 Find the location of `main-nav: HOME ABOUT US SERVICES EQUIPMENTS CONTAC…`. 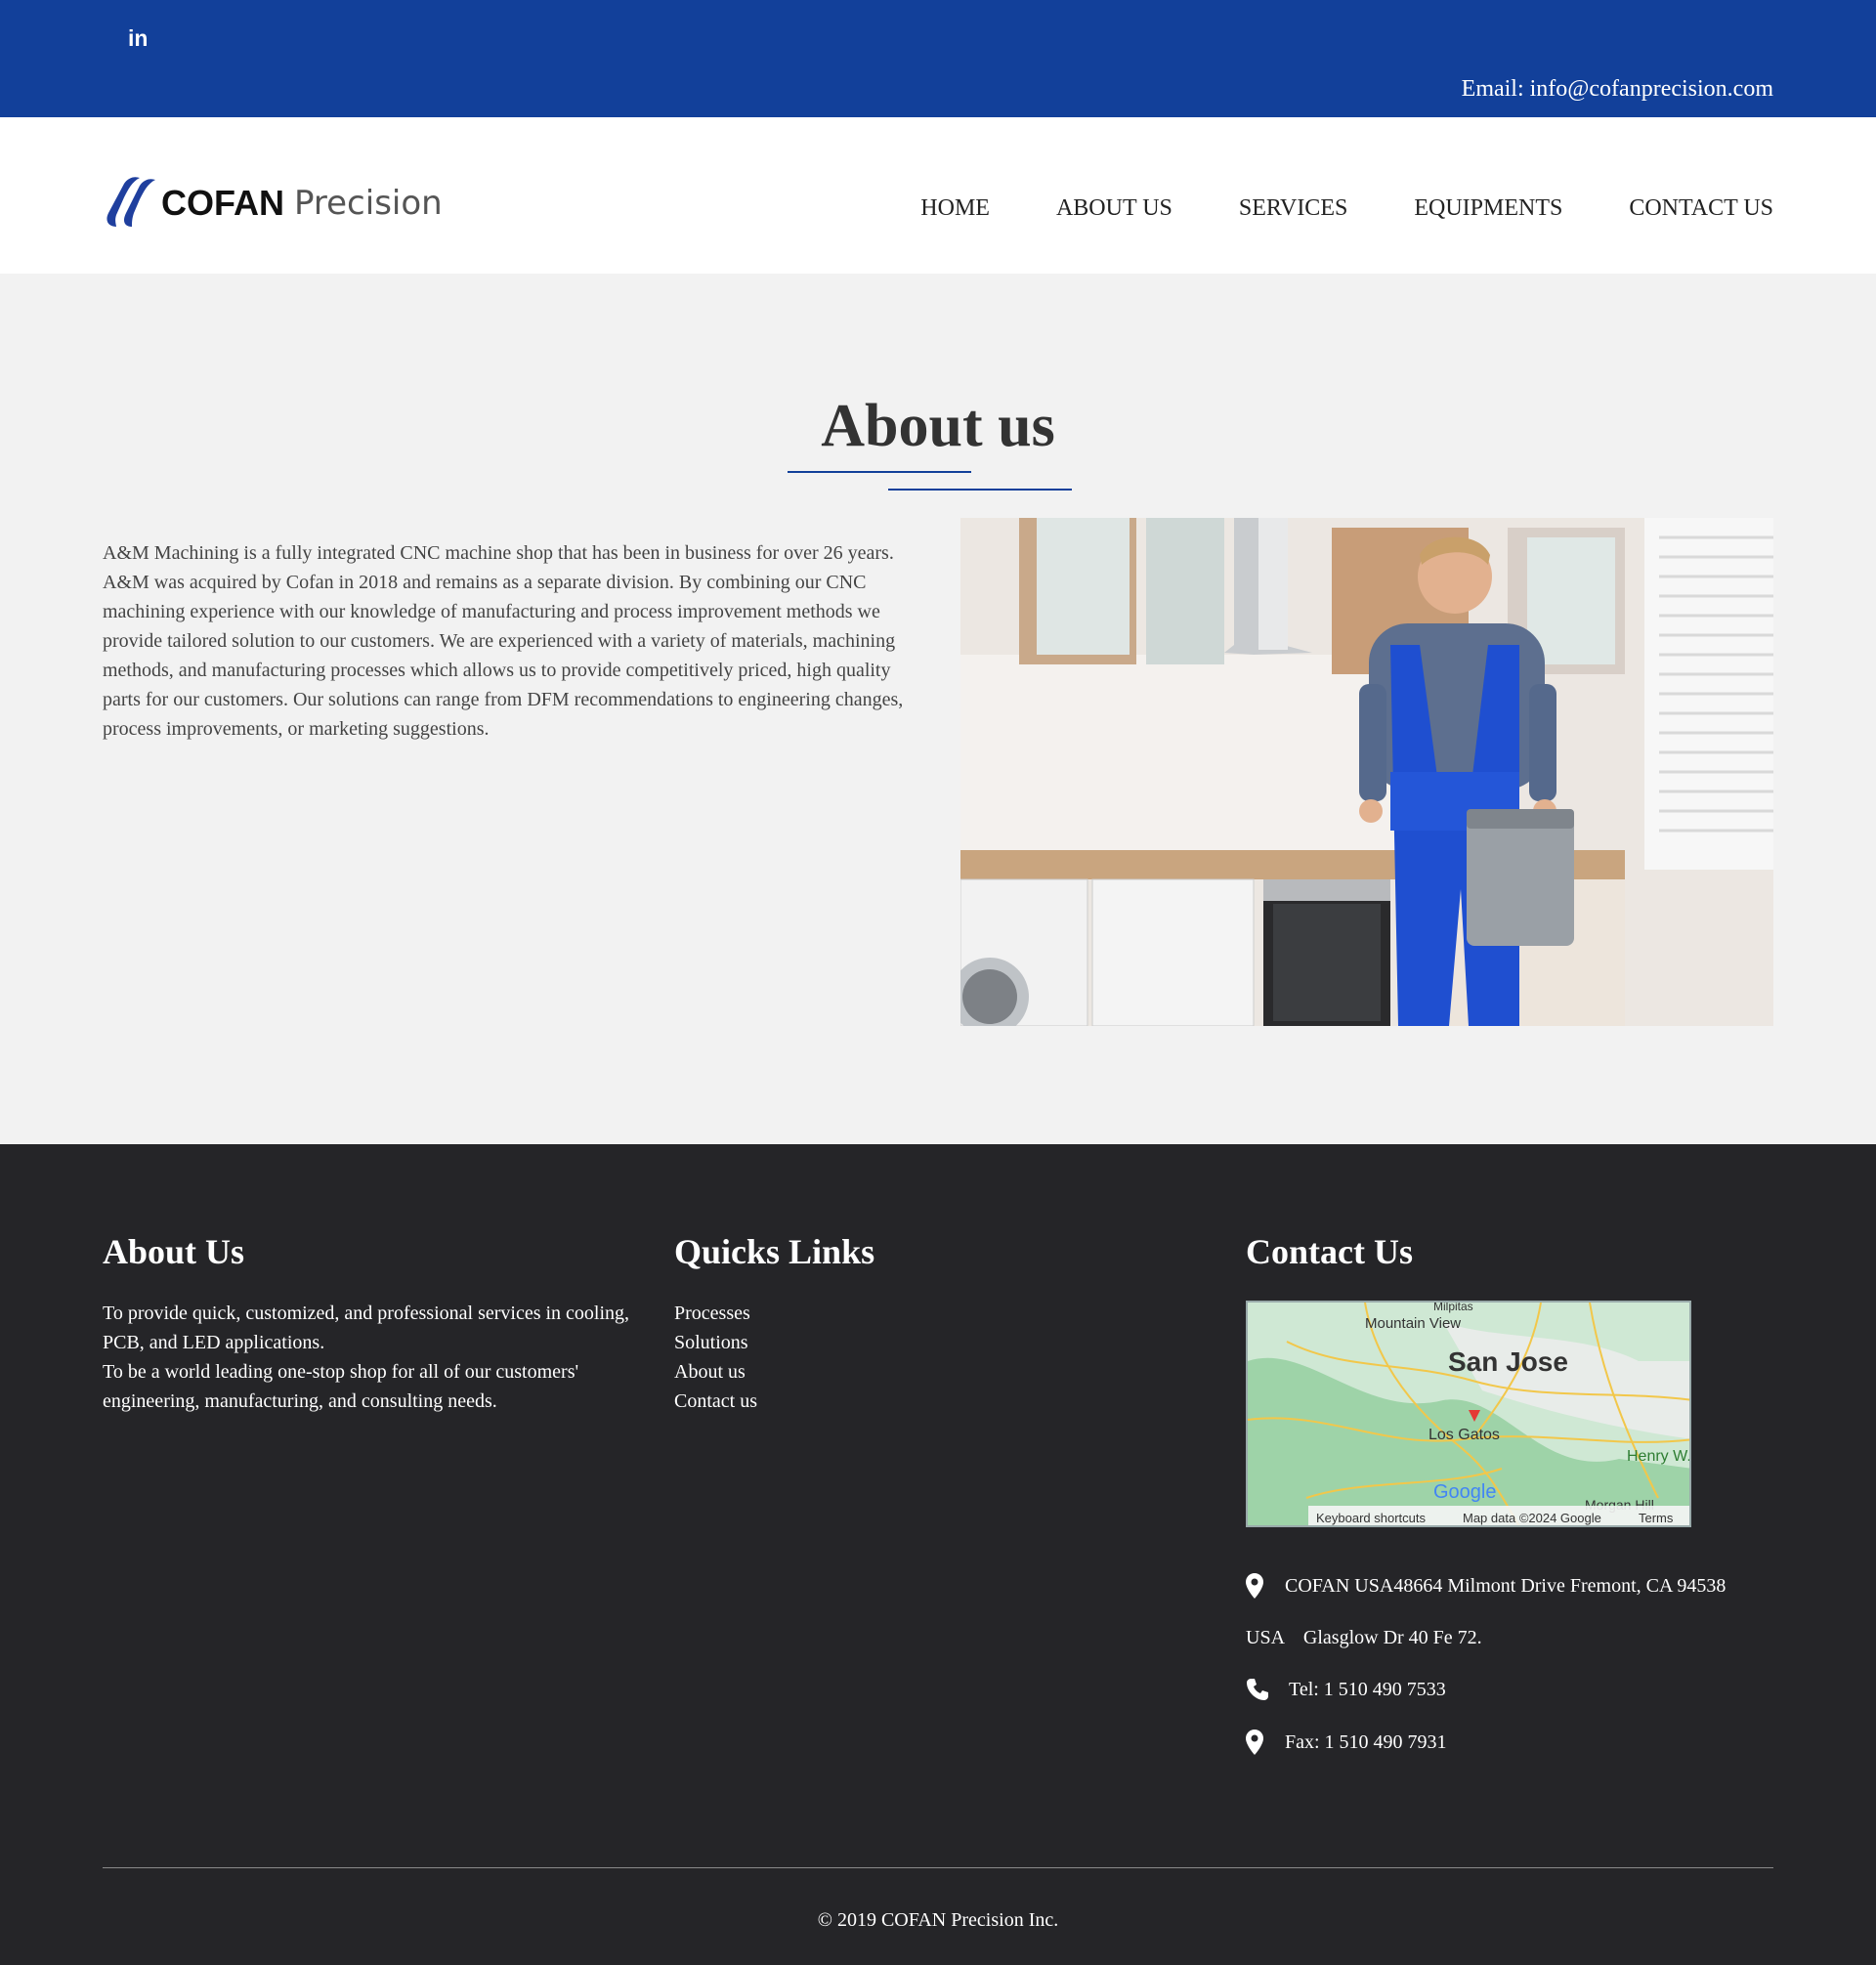

main-nav: HOME ABOUT US SERVICES EQUIPMENTS CONTAC… is located at coordinates (1346, 208).